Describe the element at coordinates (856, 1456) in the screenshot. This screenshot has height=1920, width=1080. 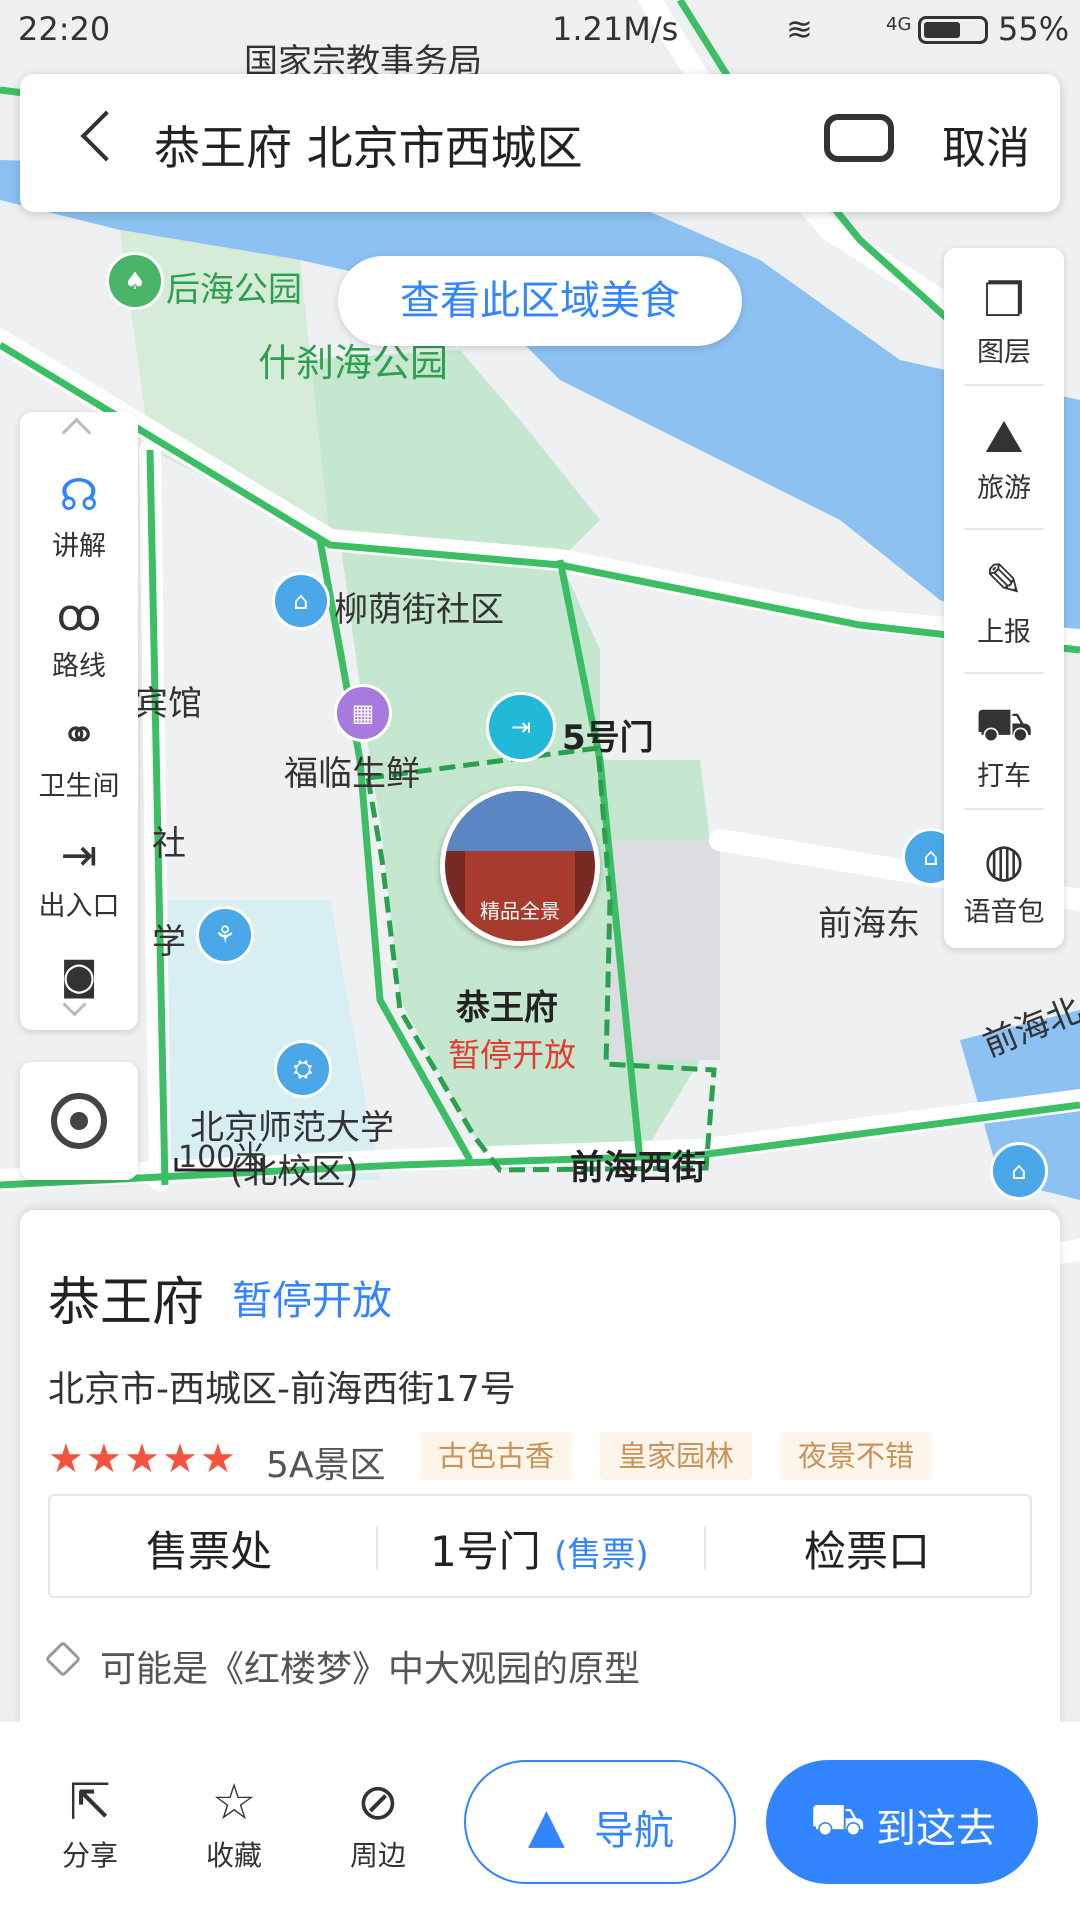
I see `place-tag: 夜景不错` at that location.